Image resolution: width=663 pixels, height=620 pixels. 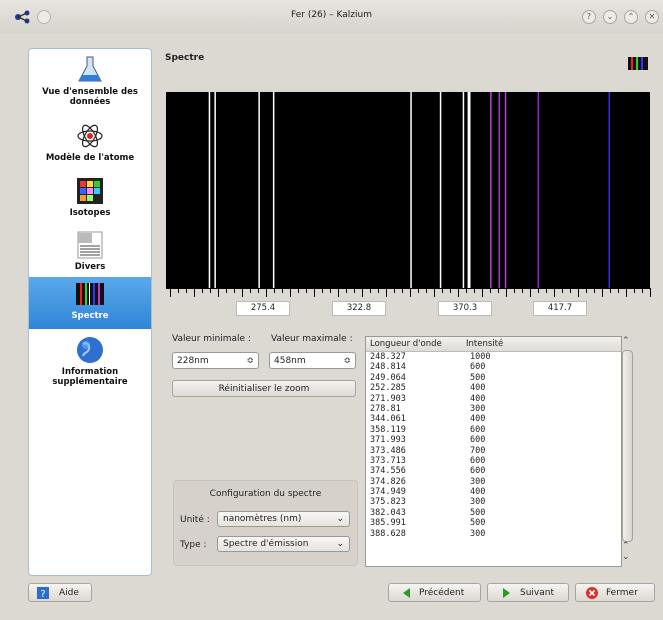 What do you see at coordinates (388, 367) in the screenshot?
I see `wavelength-cell: 248.814` at bounding box center [388, 367].